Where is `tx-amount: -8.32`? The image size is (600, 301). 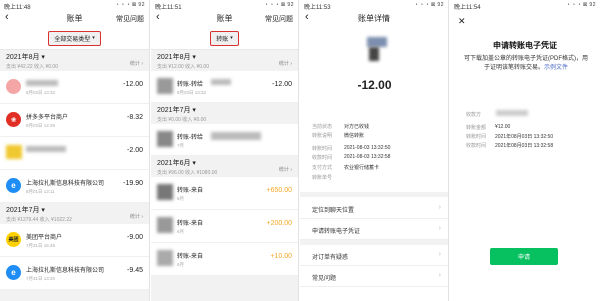
tx-amount: -8.32 is located at coordinates (135, 117).